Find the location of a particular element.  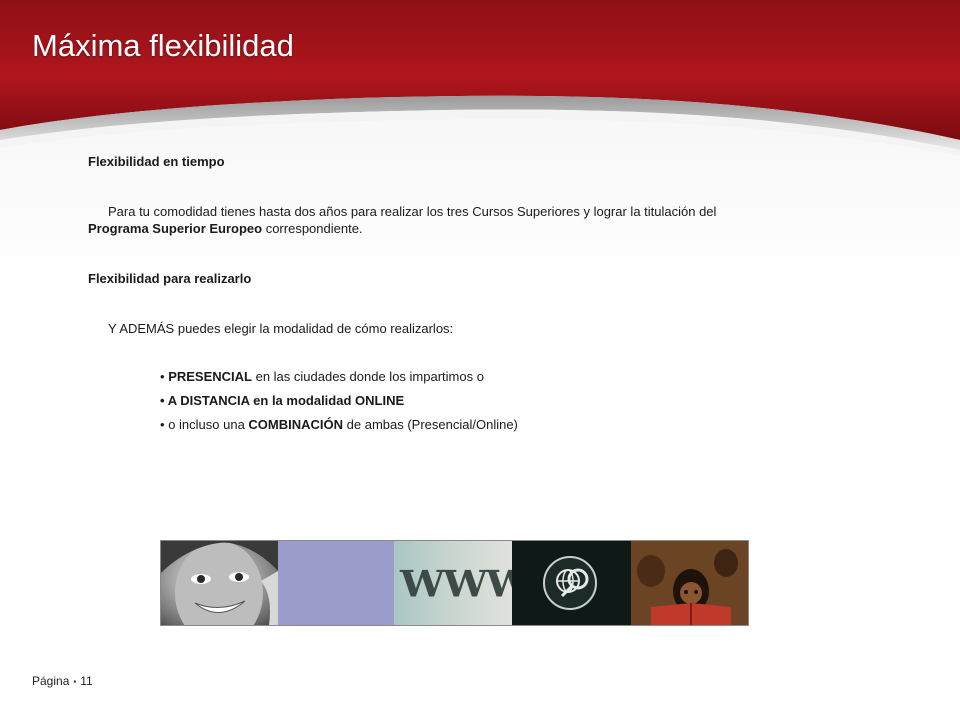

smiling-woman-image is located at coordinates (219, 583).